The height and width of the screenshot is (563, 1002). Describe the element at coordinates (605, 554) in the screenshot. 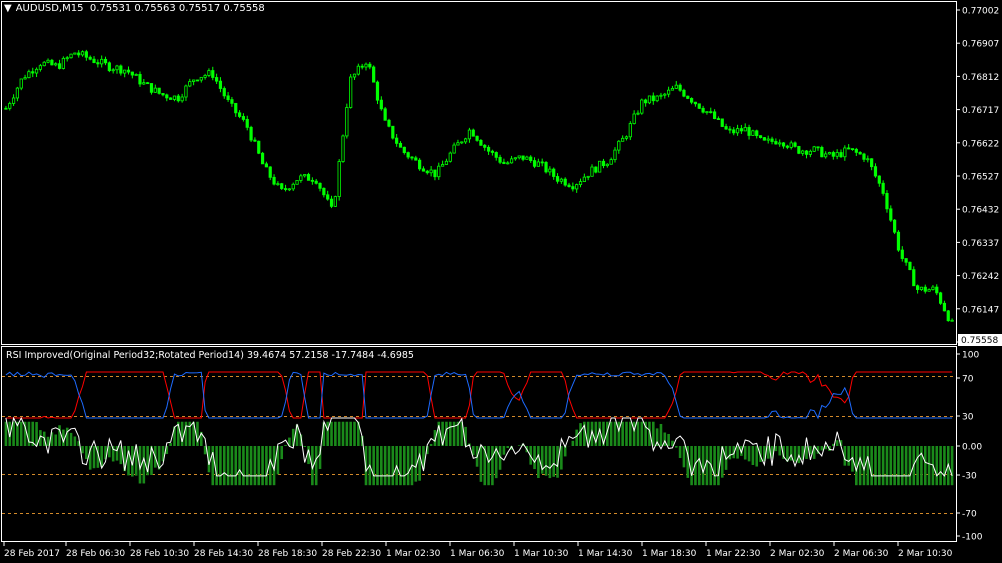

I see `time-axis-label: 1 Mar 14:30` at that location.